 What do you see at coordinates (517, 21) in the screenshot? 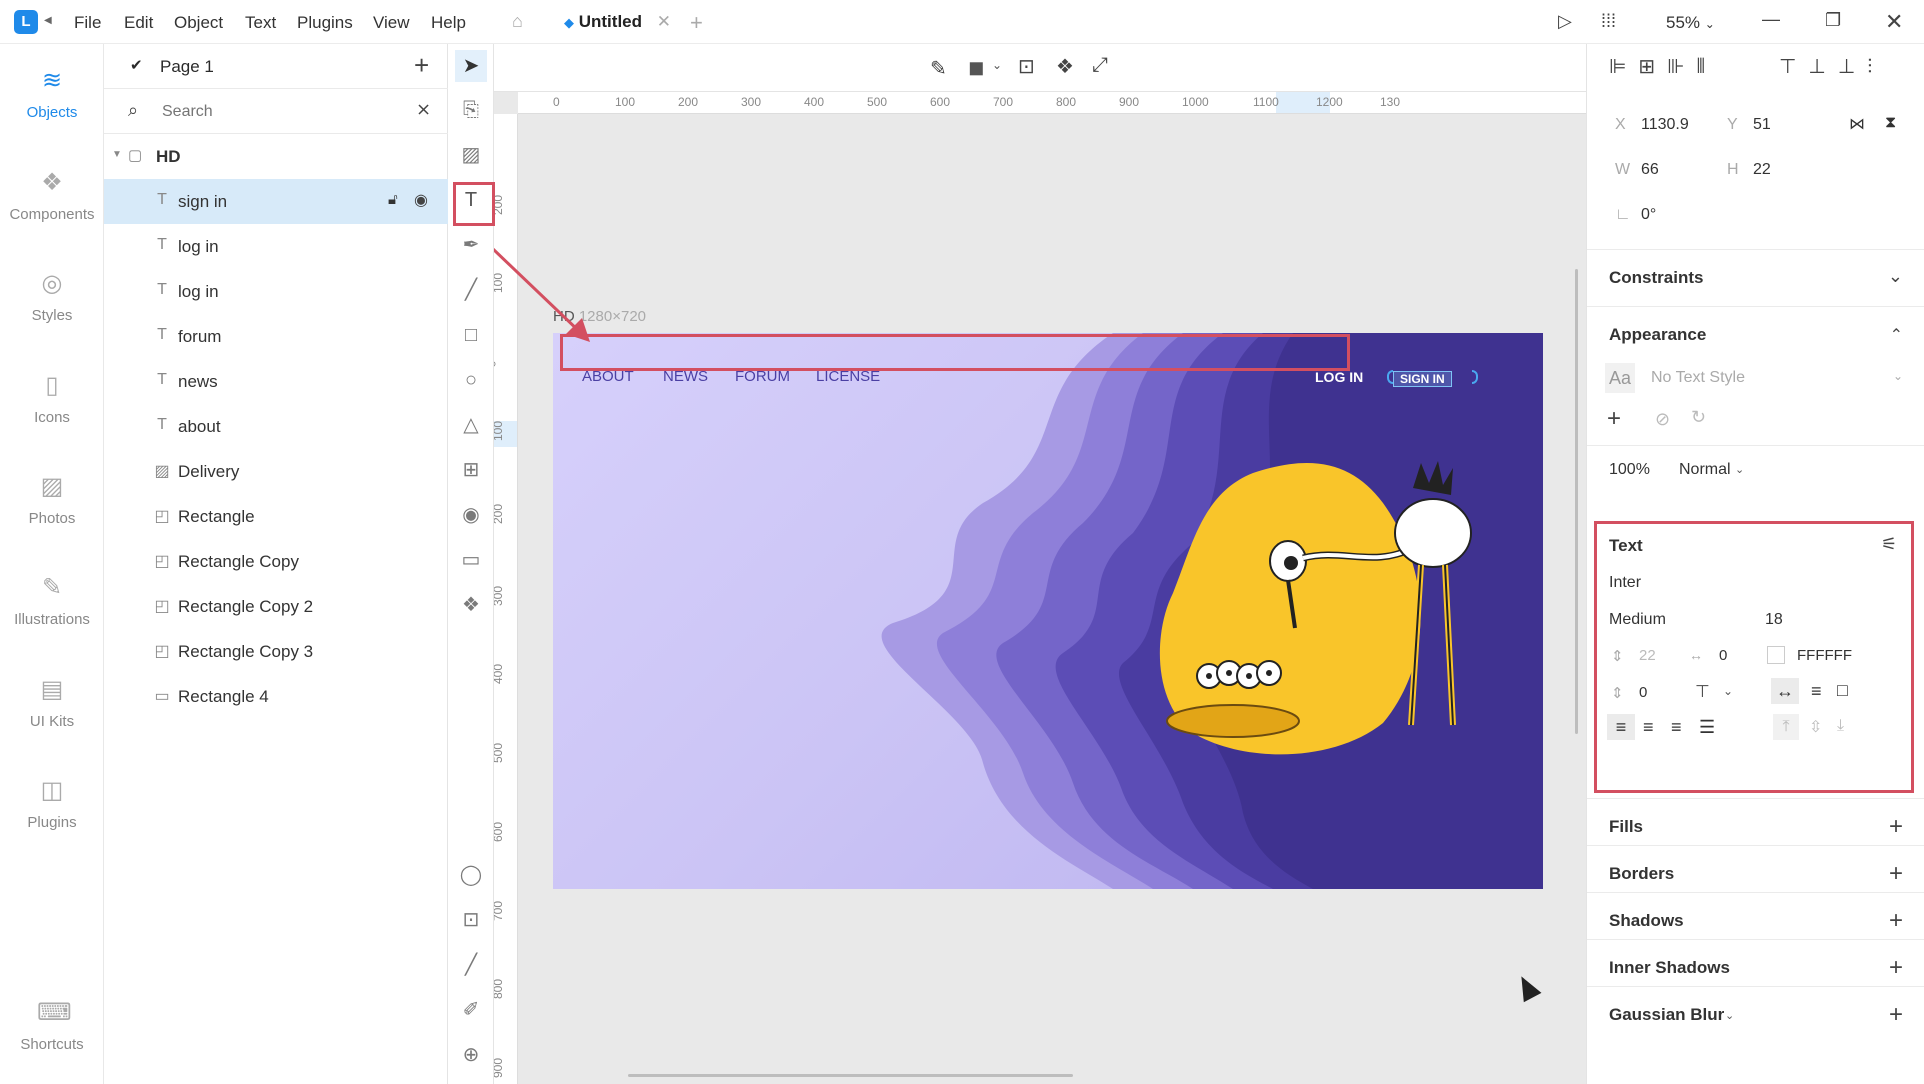
I see `home-icon: ⌂` at bounding box center [517, 21].